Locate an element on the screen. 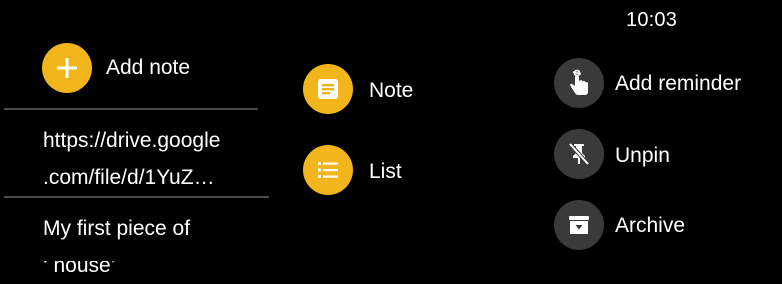  new-note-button: Note is located at coordinates (373, 90).